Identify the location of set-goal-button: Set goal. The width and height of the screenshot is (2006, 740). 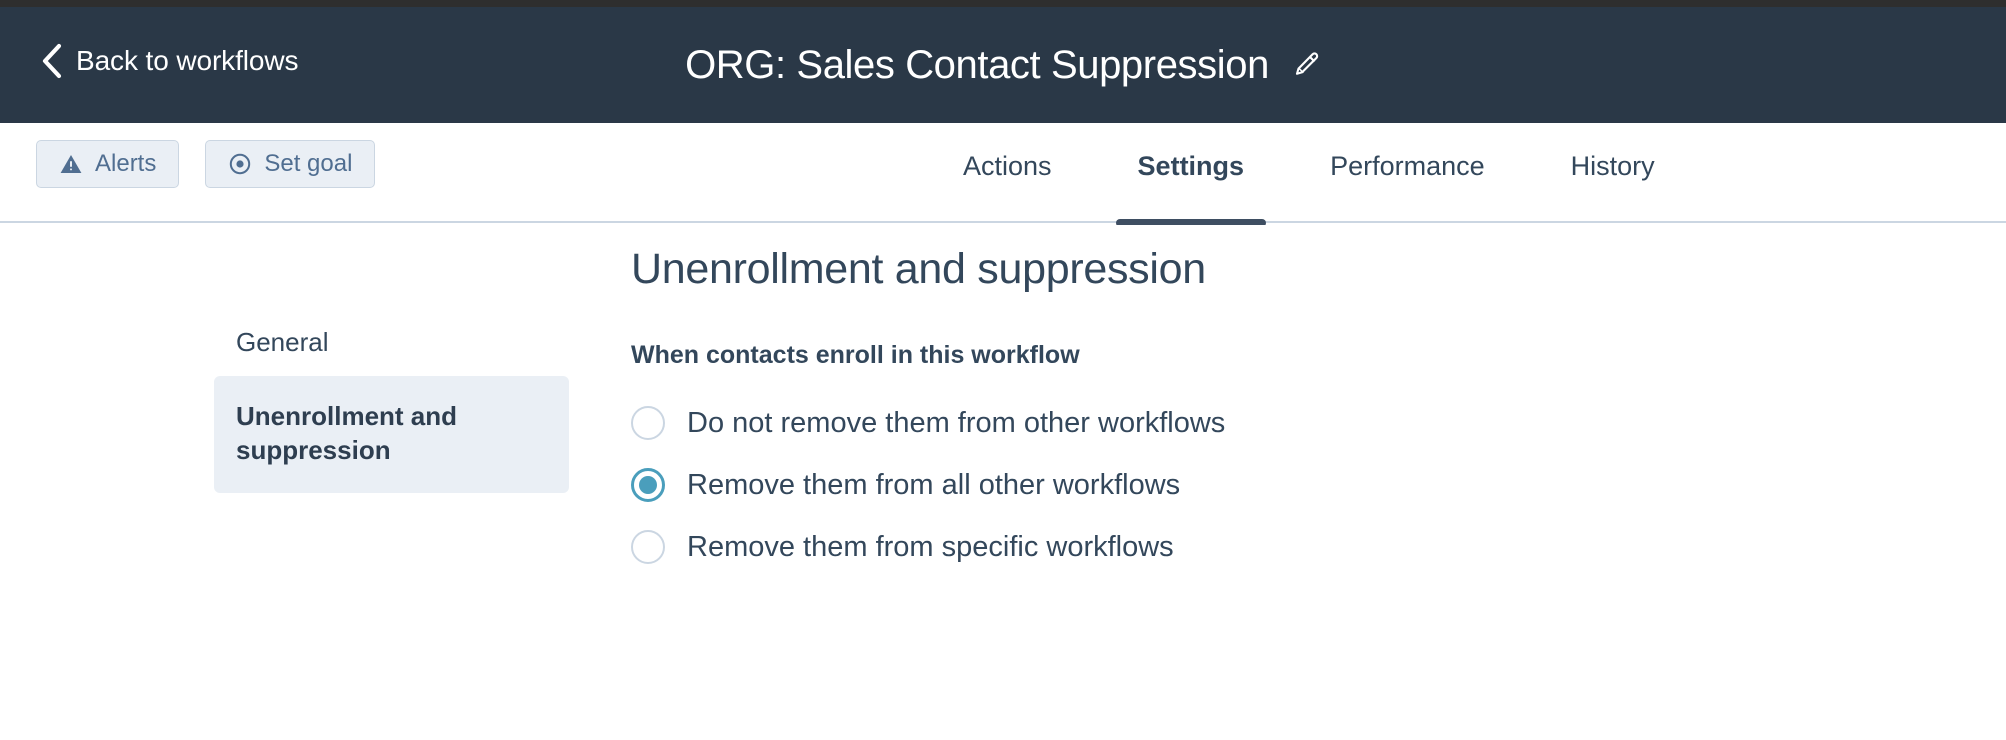
(290, 164).